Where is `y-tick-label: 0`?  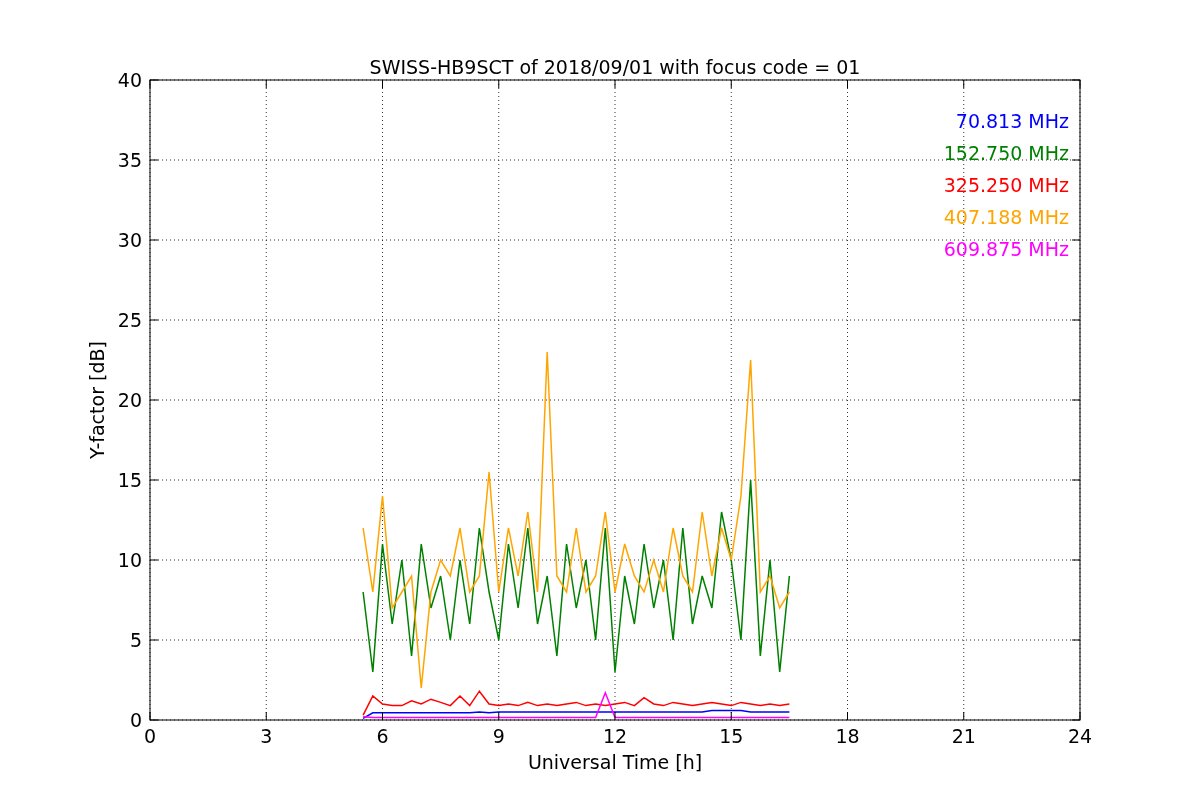
y-tick-label: 0 is located at coordinates (135, 720).